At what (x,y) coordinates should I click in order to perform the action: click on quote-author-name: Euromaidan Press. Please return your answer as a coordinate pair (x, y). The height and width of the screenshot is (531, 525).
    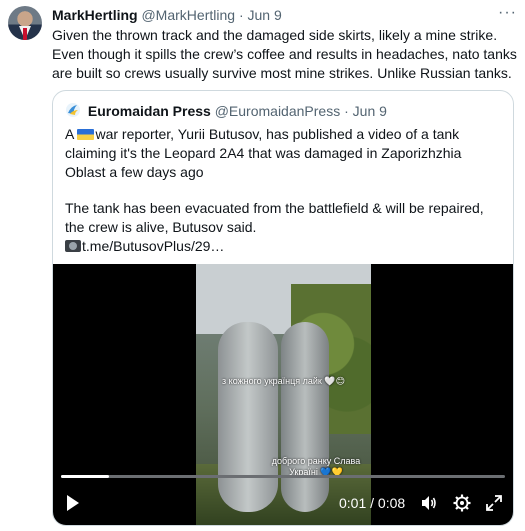
    Looking at the image, I should click on (149, 111).